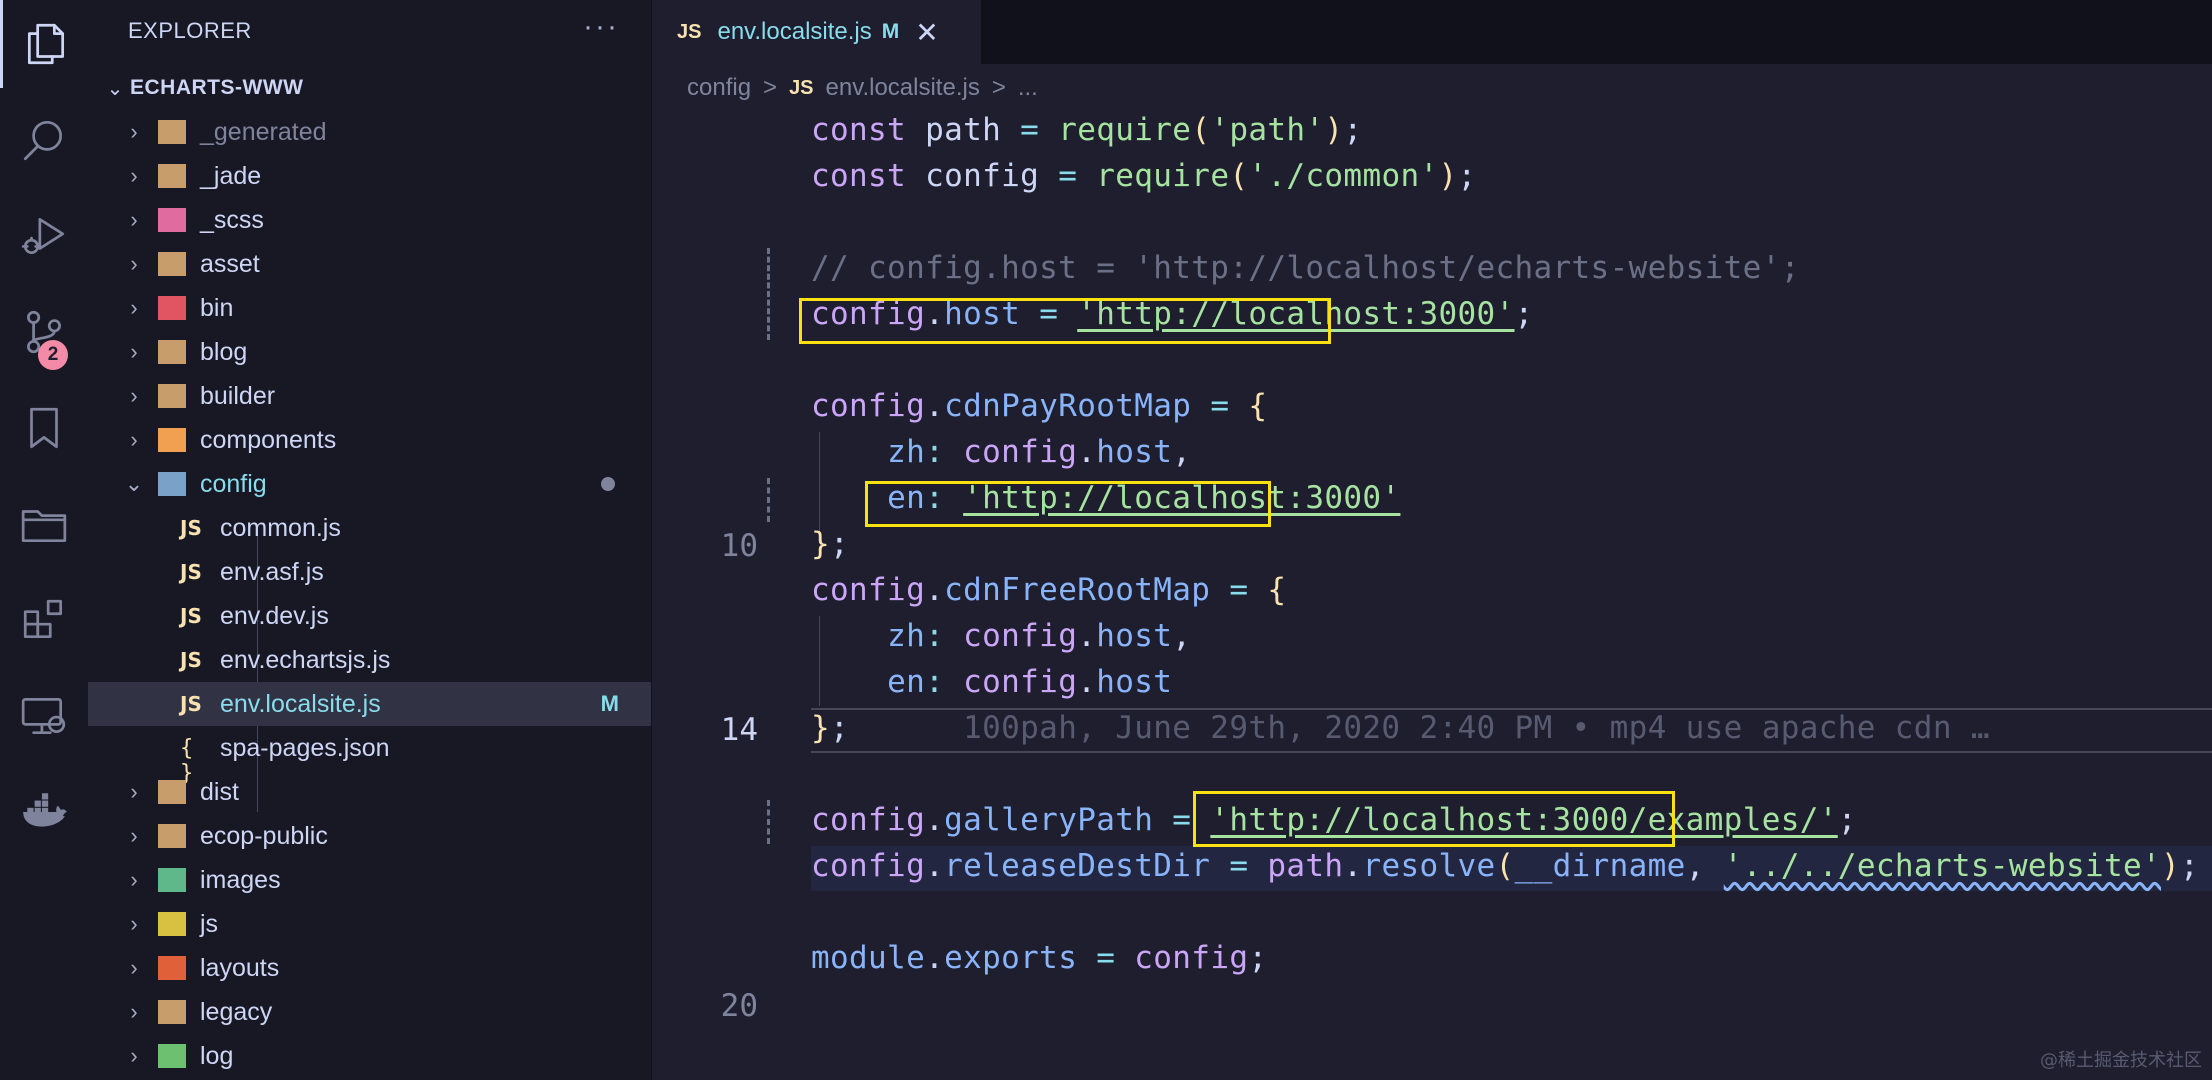  I want to click on extensions-icon, so click(43, 619).